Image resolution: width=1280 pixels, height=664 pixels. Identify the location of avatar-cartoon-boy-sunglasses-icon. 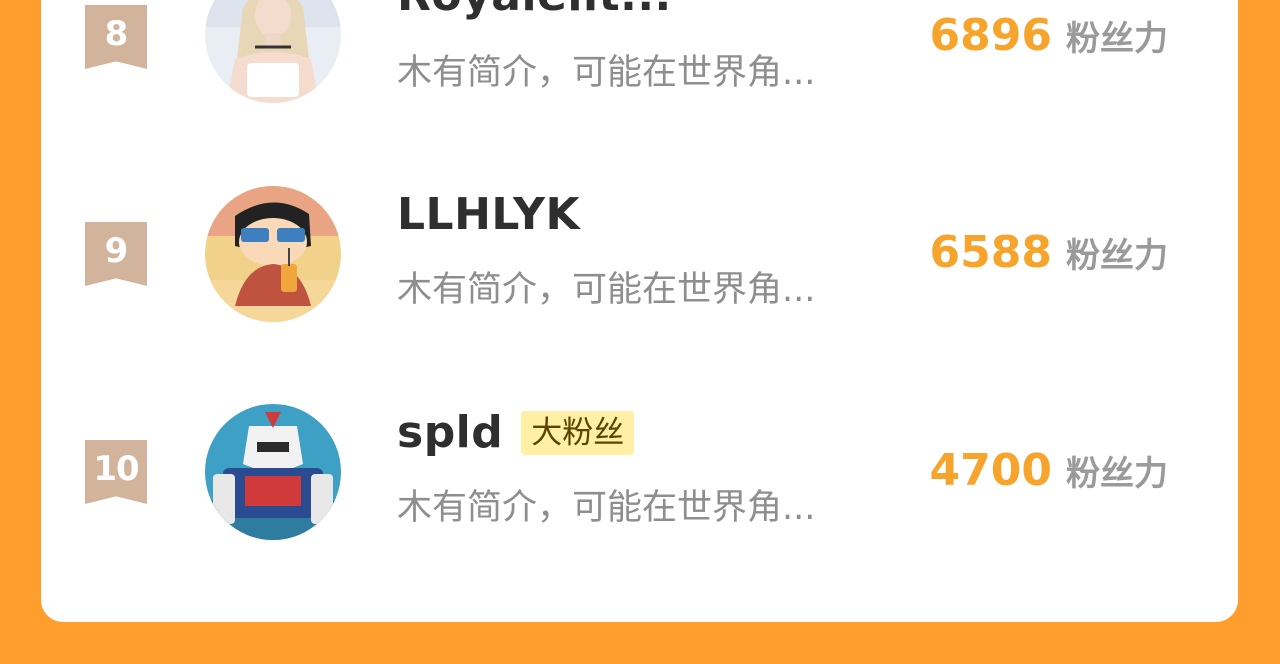
(273, 254).